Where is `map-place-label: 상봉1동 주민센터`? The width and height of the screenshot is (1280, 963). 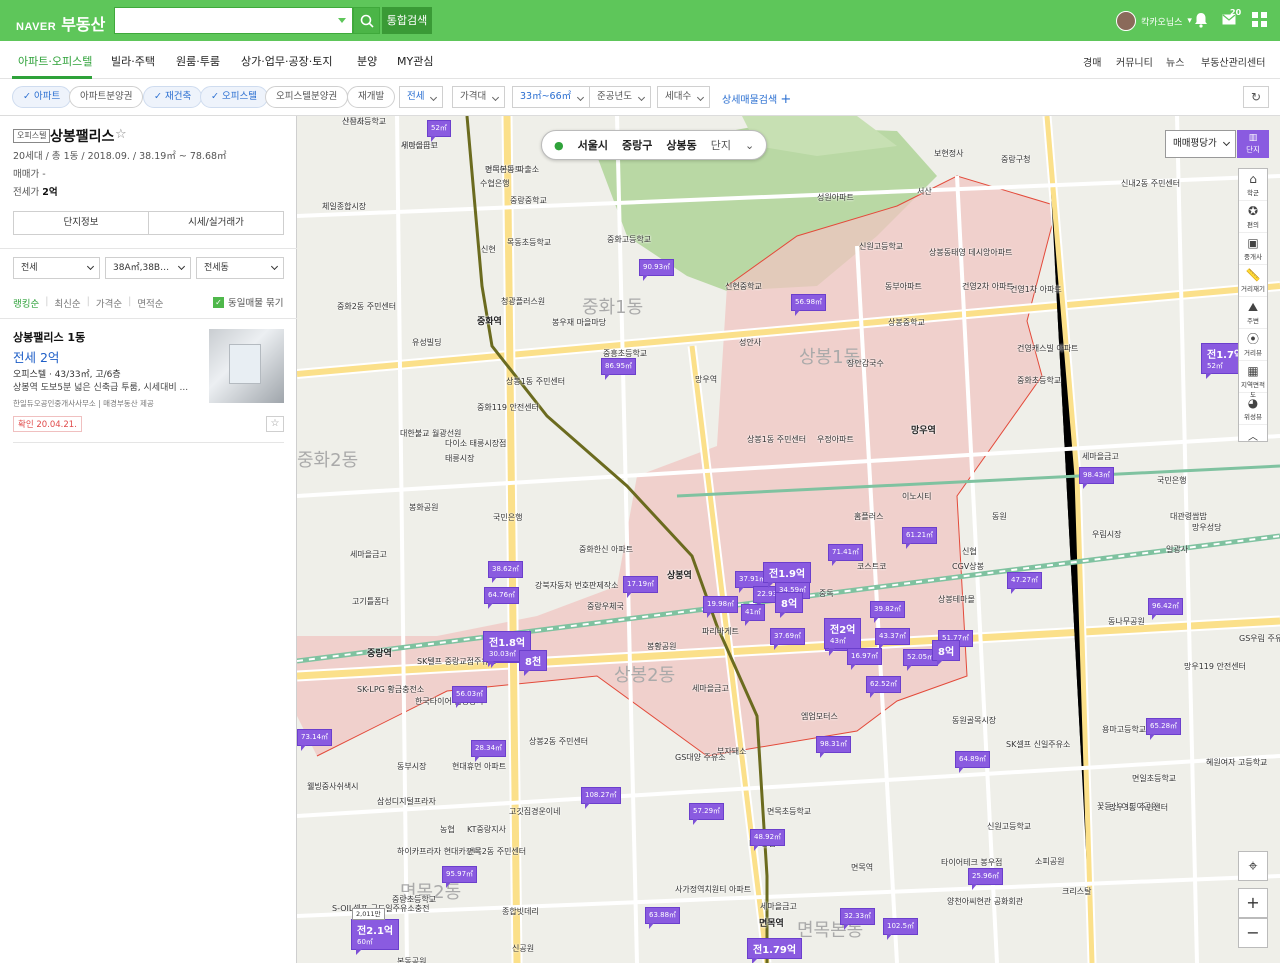 map-place-label: 상봉1동 주민센터 is located at coordinates (776, 439).